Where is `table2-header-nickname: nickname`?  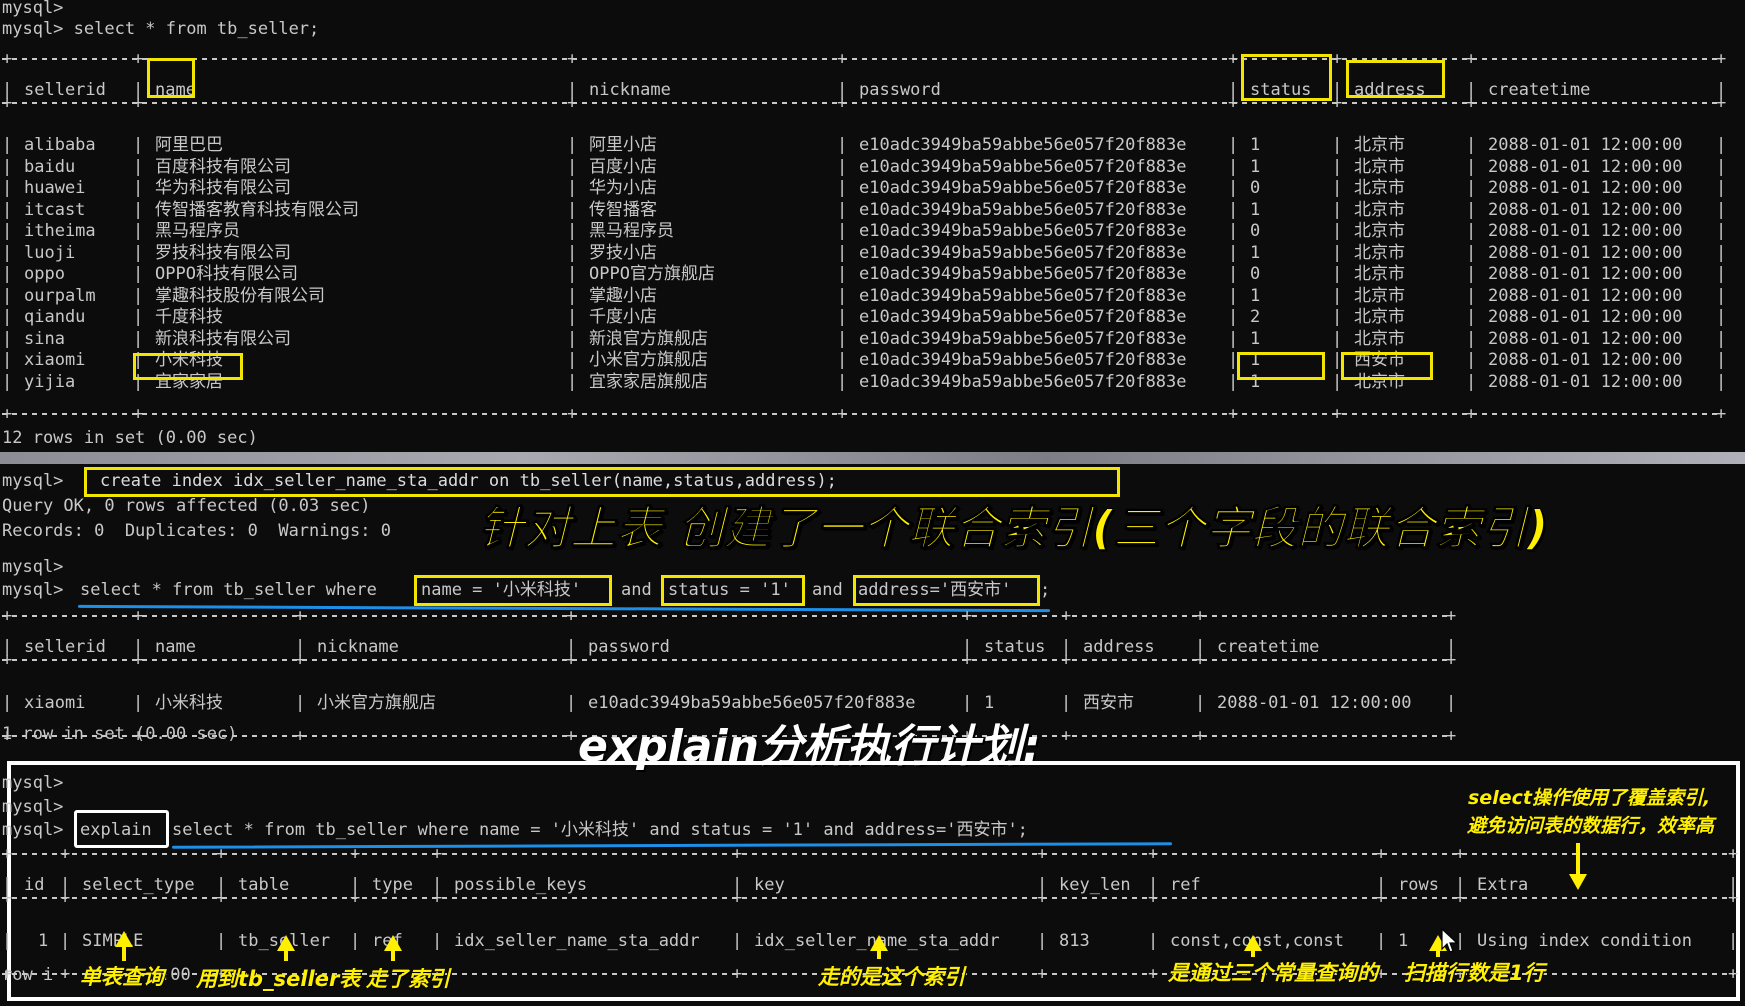
table2-header-nickname: nickname is located at coordinates (358, 647).